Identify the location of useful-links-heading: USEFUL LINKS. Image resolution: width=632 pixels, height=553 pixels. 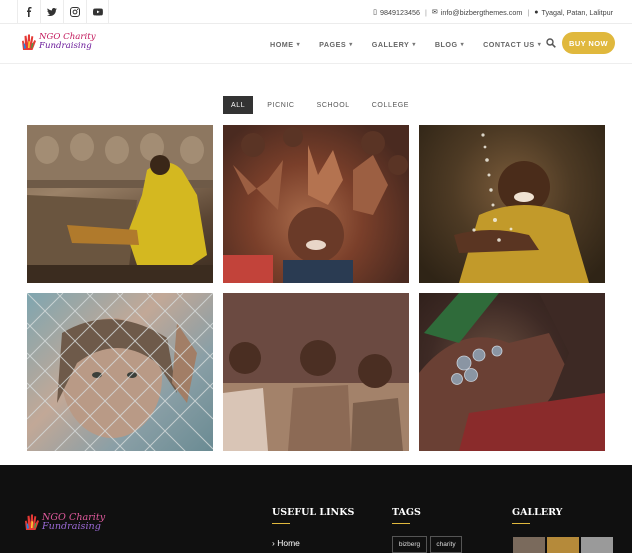
(313, 515).